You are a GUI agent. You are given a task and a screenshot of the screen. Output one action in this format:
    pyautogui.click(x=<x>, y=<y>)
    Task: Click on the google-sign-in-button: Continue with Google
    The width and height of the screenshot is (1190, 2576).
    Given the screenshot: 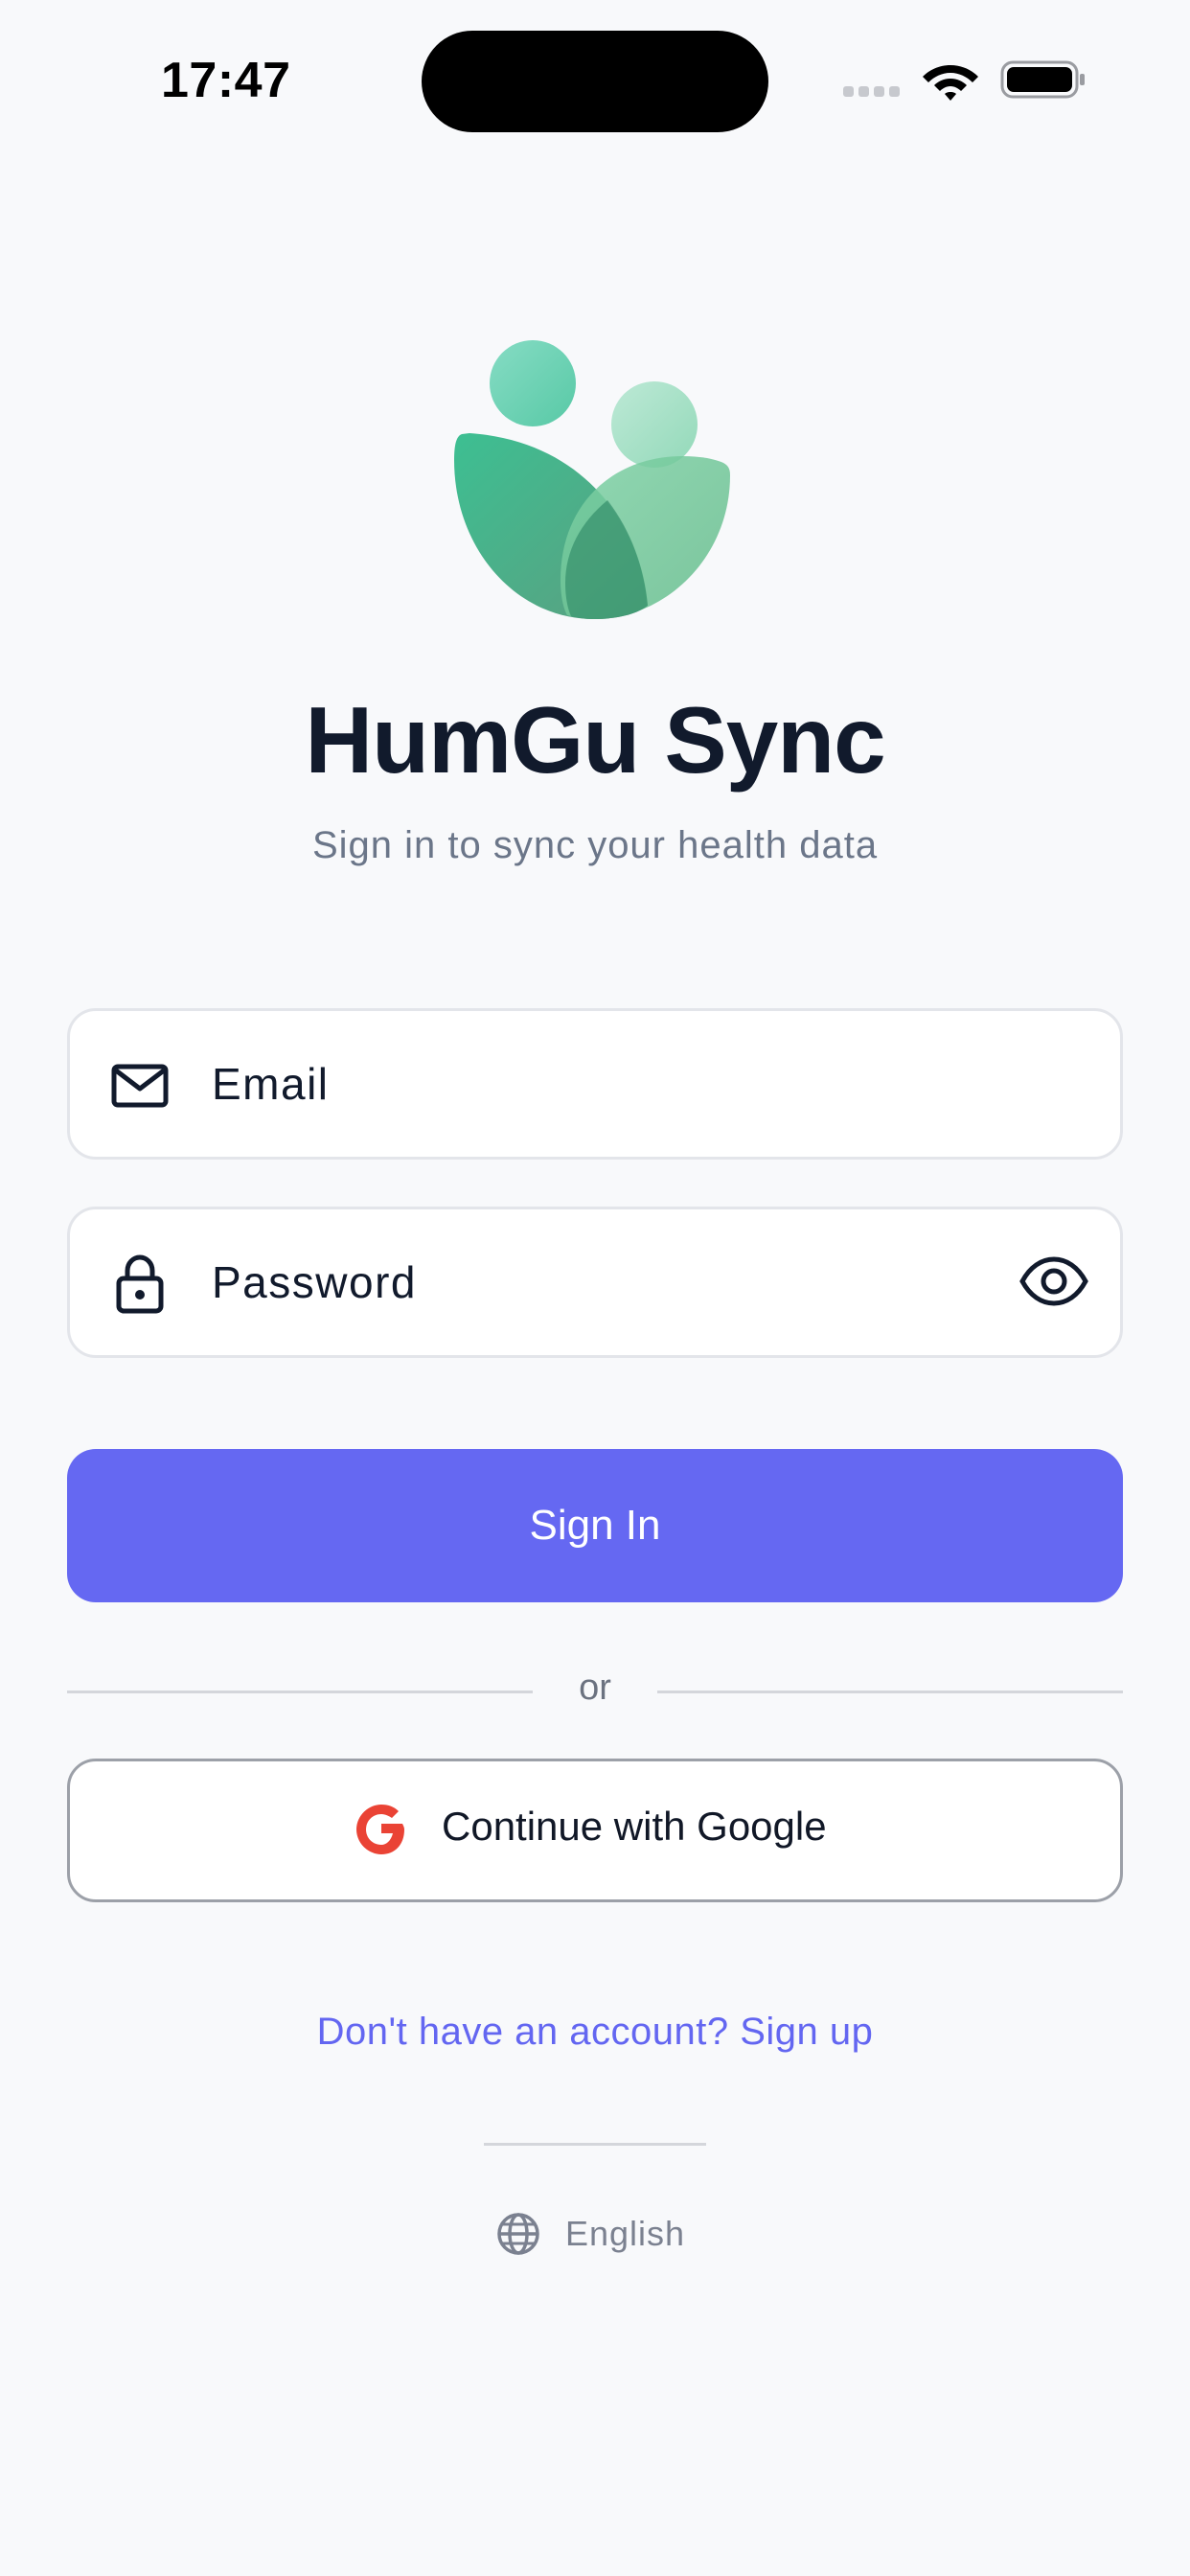 What is the action you would take?
    pyautogui.click(x=595, y=1830)
    